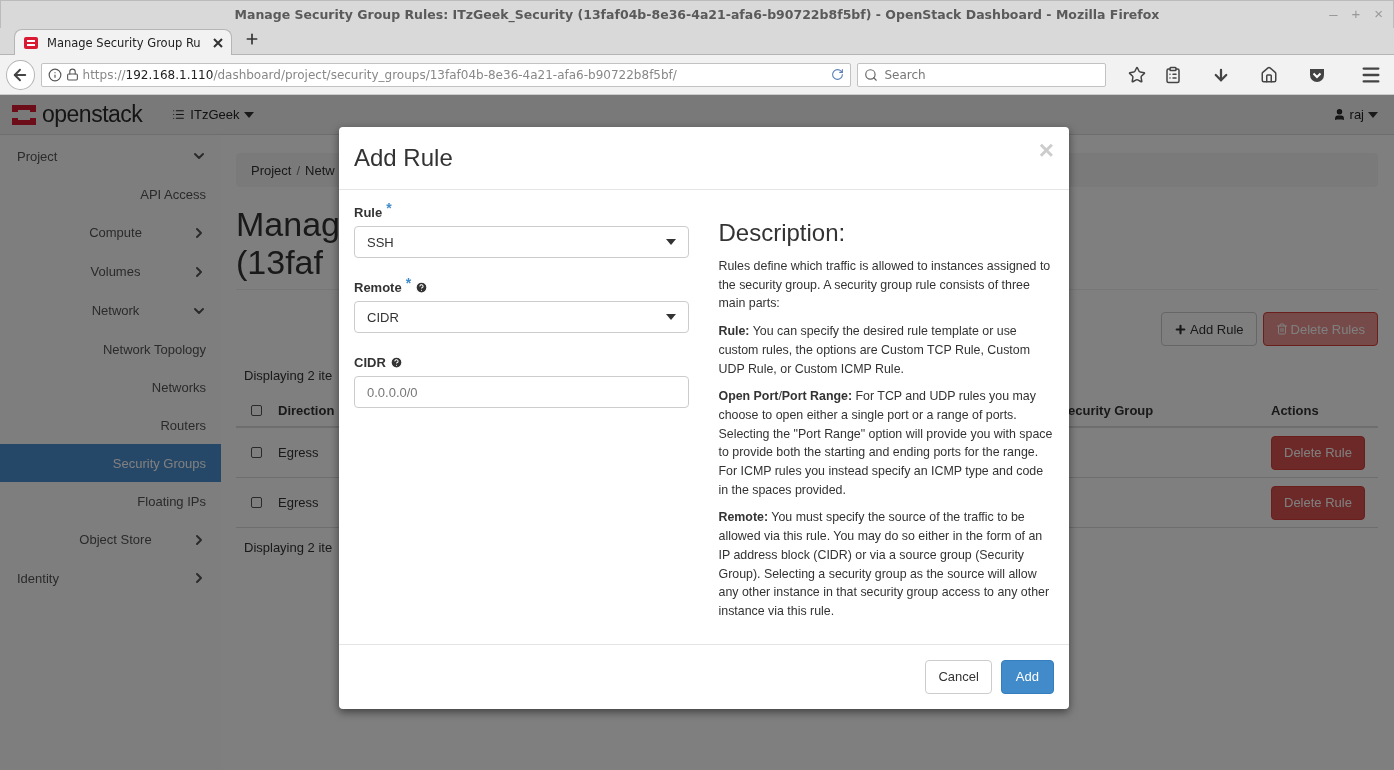  Describe the element at coordinates (179, 114) in the screenshot. I see `list-icon` at that location.